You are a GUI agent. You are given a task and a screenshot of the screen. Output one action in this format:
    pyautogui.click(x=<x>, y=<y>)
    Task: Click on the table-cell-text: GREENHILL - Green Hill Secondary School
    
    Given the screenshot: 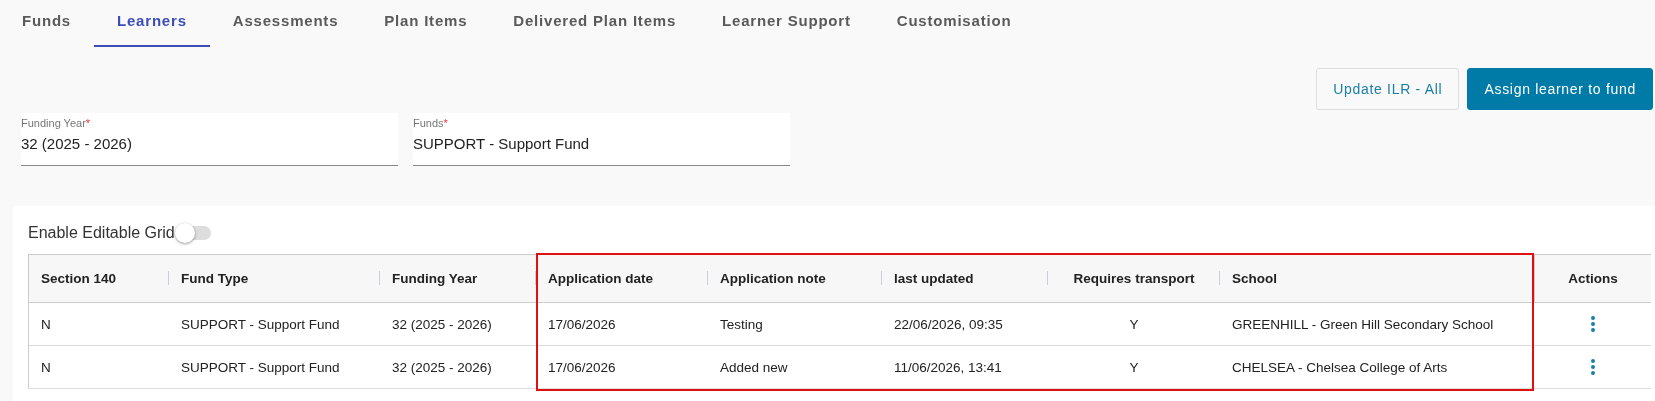 What is the action you would take?
    pyautogui.click(x=1363, y=324)
    